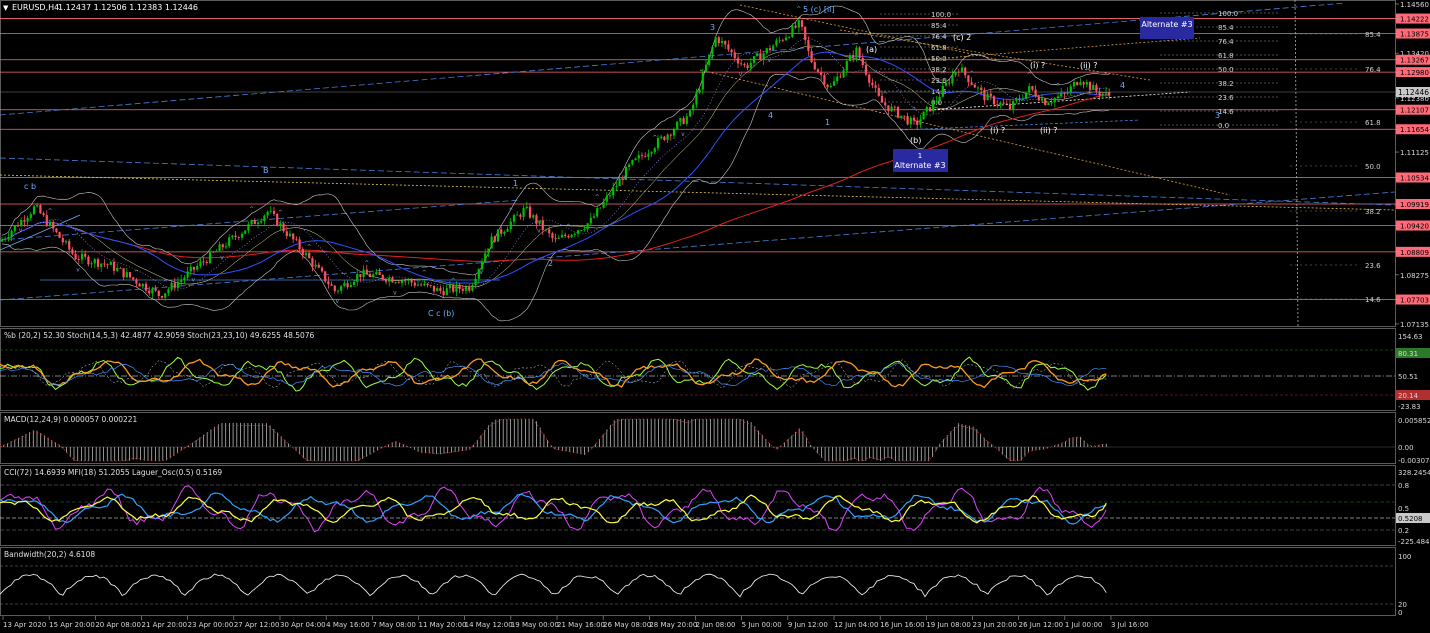  I want to click on svg-text: 1, so click(920, 156).